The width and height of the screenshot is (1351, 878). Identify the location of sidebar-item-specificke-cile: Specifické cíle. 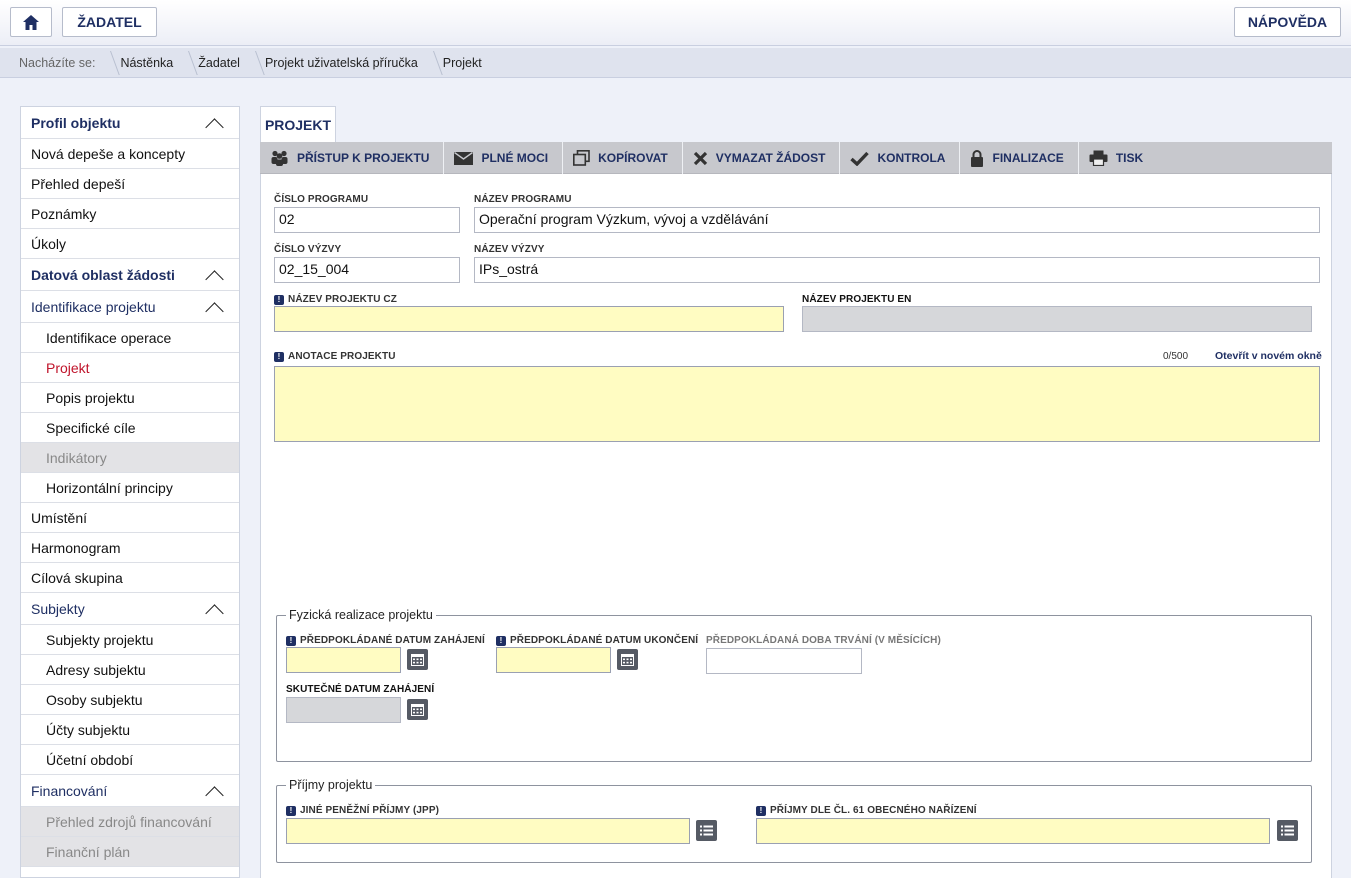
(130, 428).